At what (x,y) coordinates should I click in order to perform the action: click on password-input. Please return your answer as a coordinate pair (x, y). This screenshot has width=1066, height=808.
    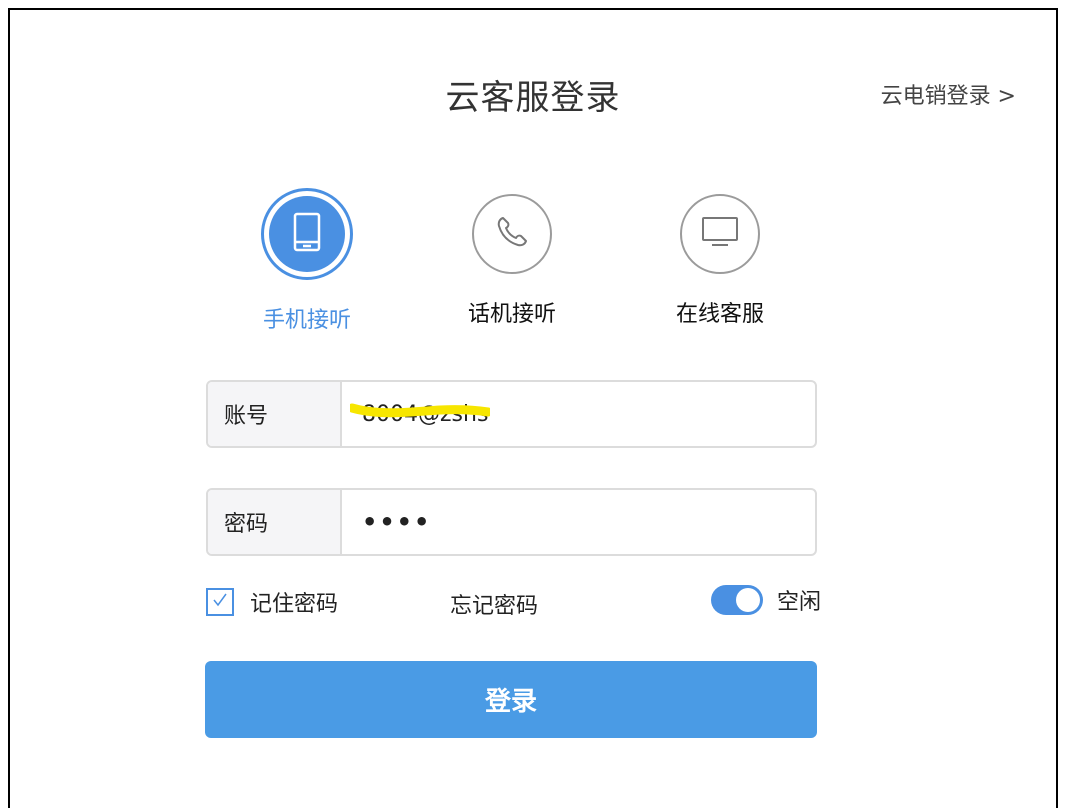
    Looking at the image, I should click on (578, 522).